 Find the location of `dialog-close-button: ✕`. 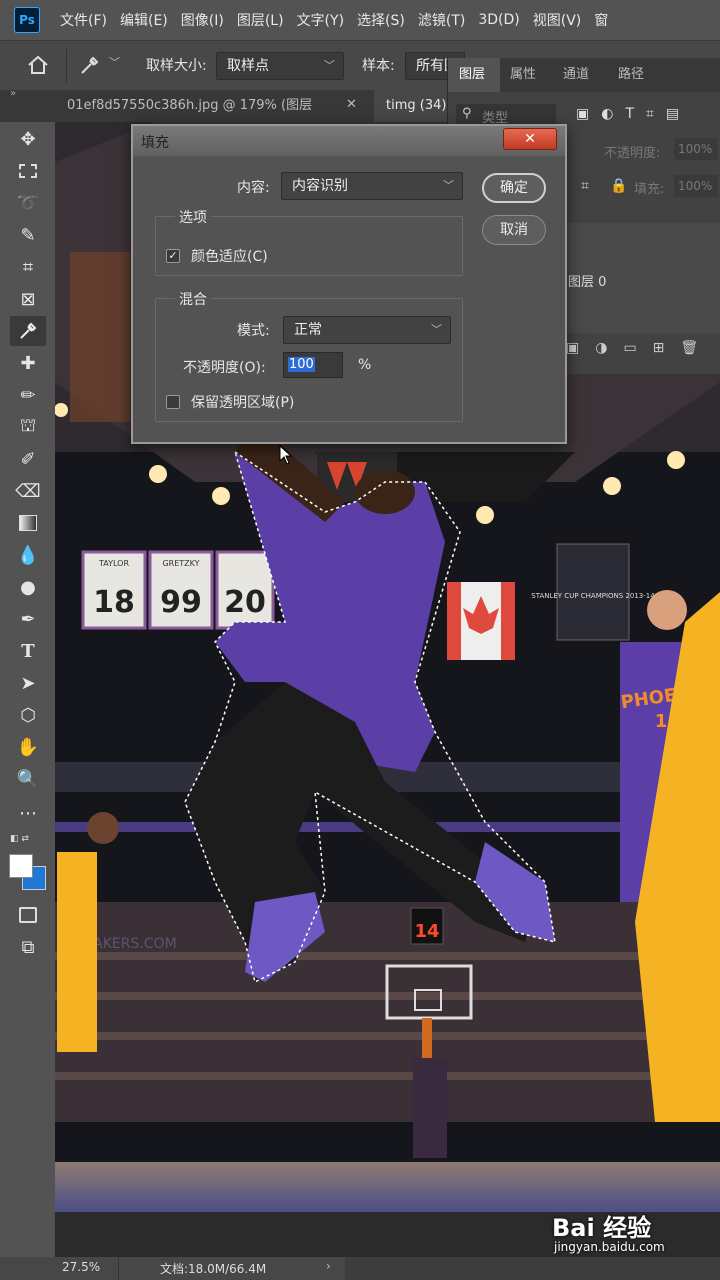

dialog-close-button: ✕ is located at coordinates (530, 139).